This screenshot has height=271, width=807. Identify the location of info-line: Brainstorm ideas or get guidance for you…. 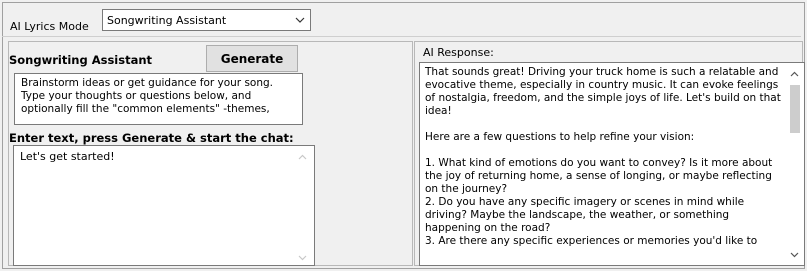
(147, 83).